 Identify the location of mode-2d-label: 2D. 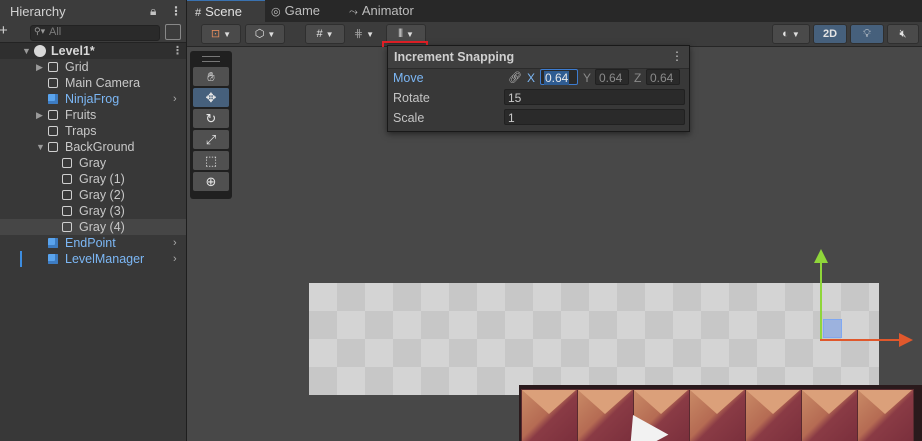
(830, 34).